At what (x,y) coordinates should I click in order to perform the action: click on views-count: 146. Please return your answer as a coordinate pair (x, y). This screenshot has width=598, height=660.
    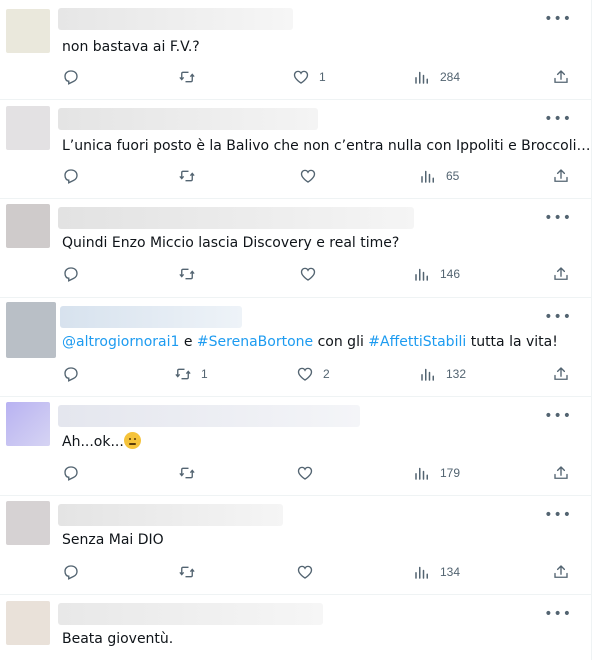
    Looking at the image, I should click on (450, 274).